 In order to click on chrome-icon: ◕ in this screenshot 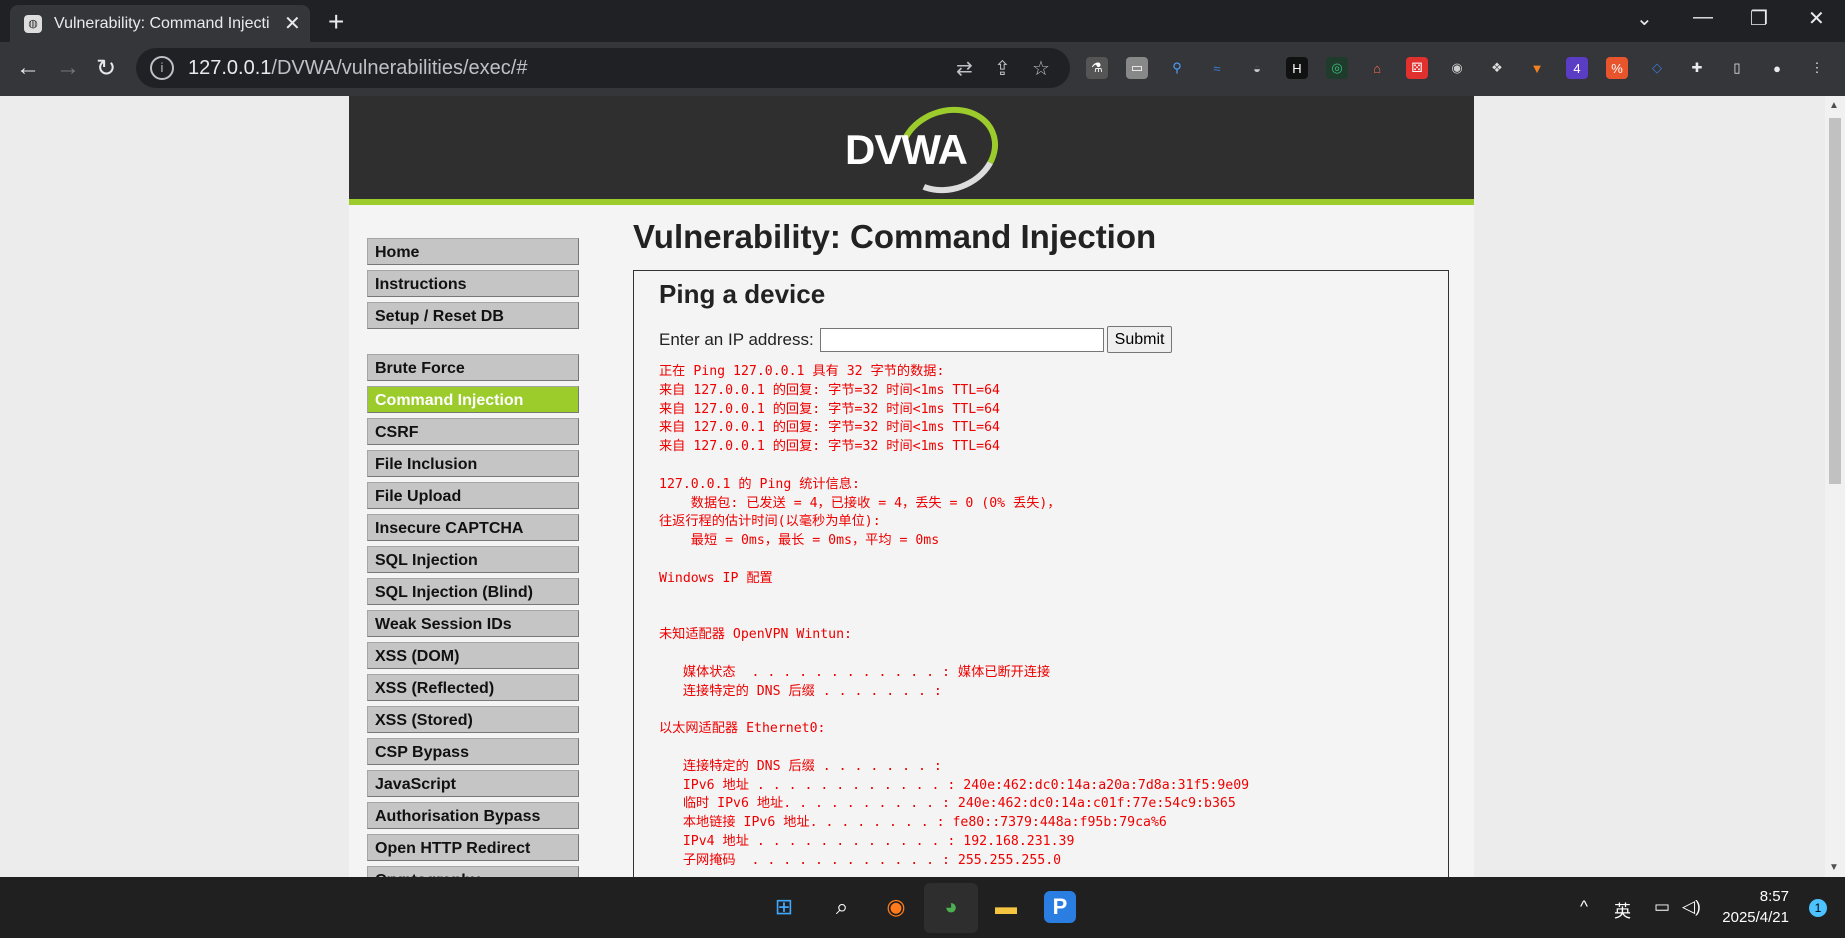, I will do `click(951, 907)`.